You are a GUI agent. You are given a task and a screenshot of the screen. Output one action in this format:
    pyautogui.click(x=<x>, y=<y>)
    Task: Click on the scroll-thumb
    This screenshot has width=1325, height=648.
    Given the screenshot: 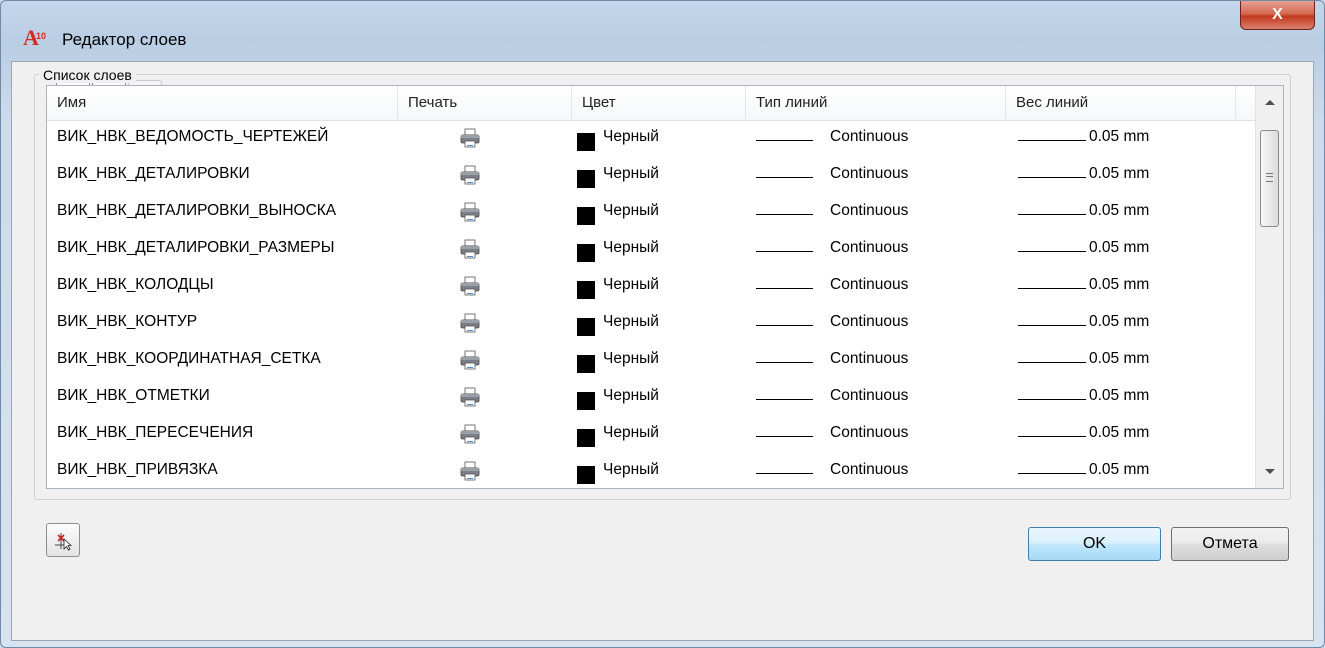 What is the action you would take?
    pyautogui.click(x=1269, y=178)
    